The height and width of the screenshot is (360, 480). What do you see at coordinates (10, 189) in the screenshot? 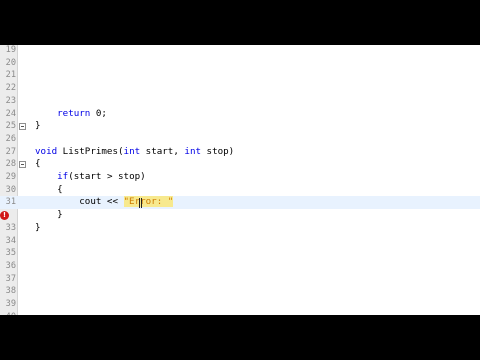
I see `line-number: 30` at bounding box center [10, 189].